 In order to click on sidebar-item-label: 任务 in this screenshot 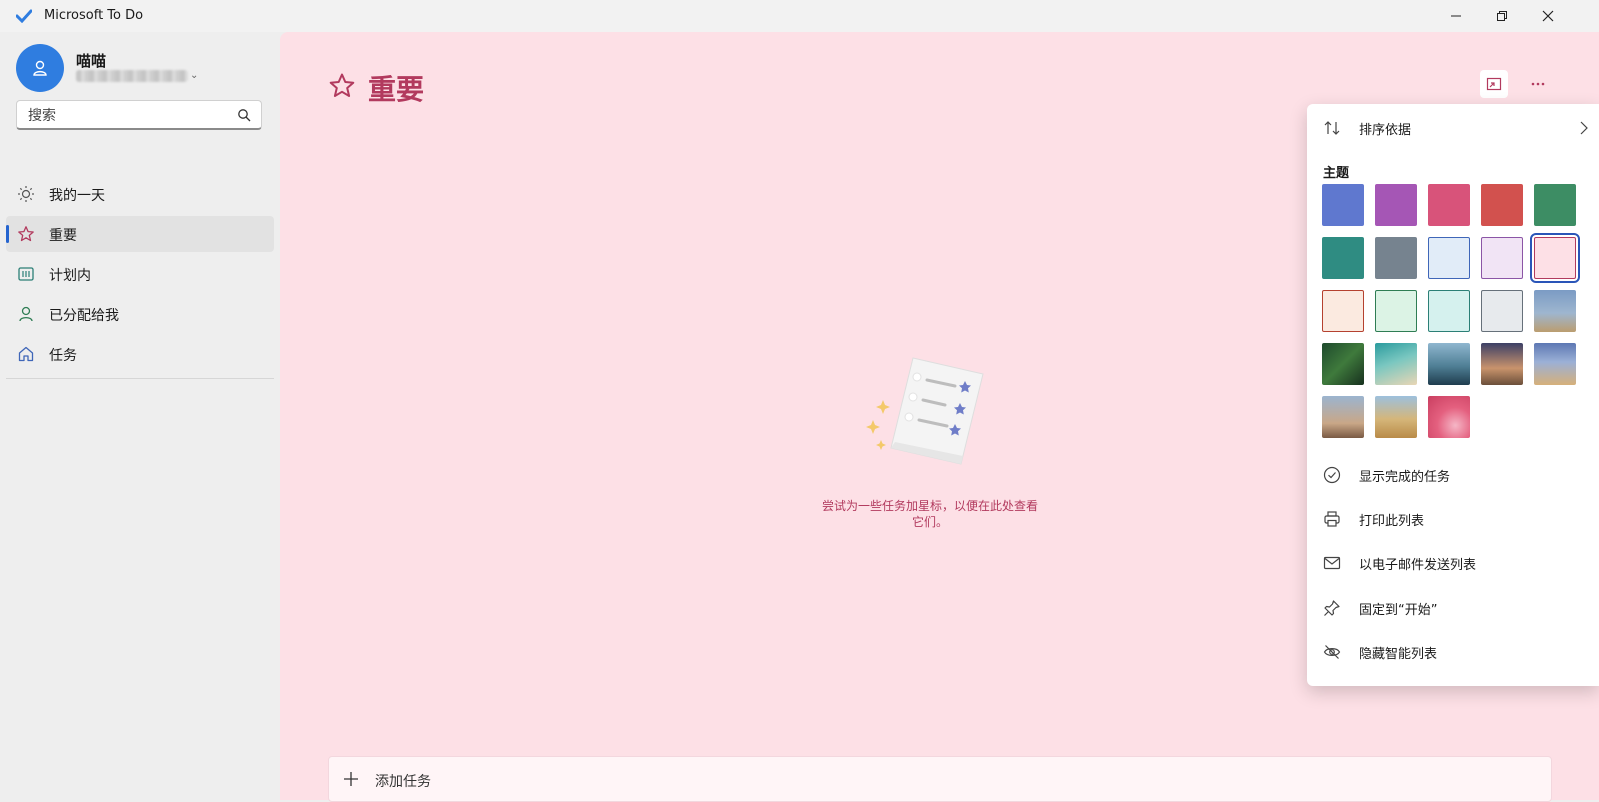, I will do `click(63, 356)`.